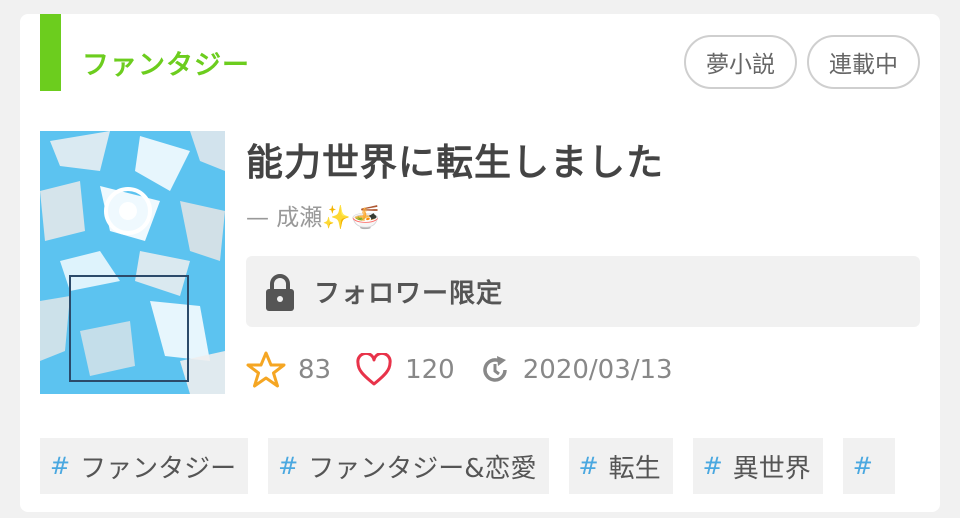 This screenshot has height=518, width=960. Describe the element at coordinates (771, 468) in the screenshot. I see `tag-label: 異世界` at that location.